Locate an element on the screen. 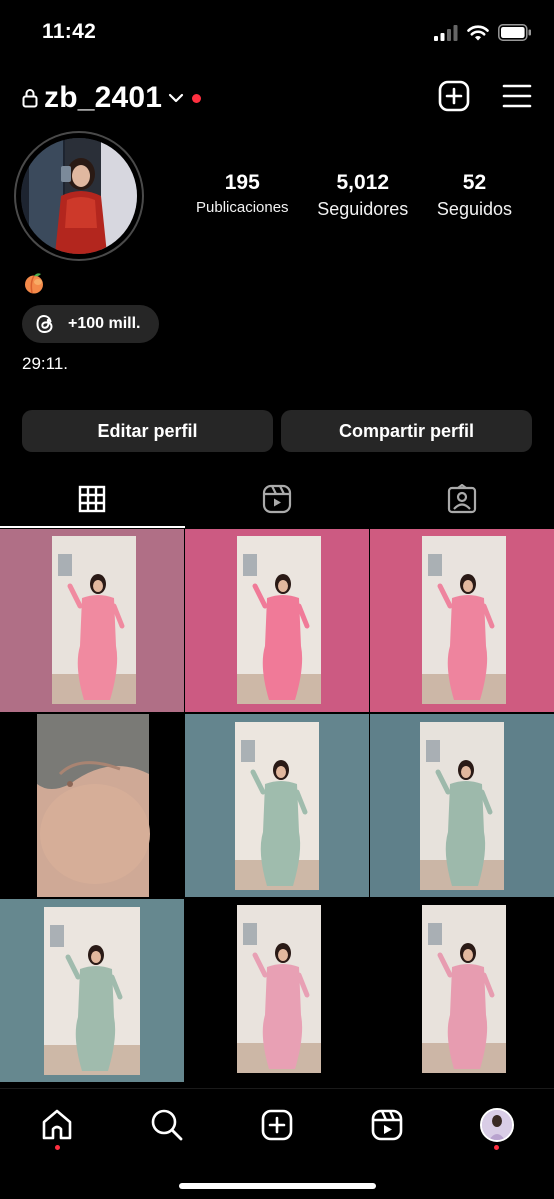  edit-profile-button: Editar perfil is located at coordinates (147, 431).